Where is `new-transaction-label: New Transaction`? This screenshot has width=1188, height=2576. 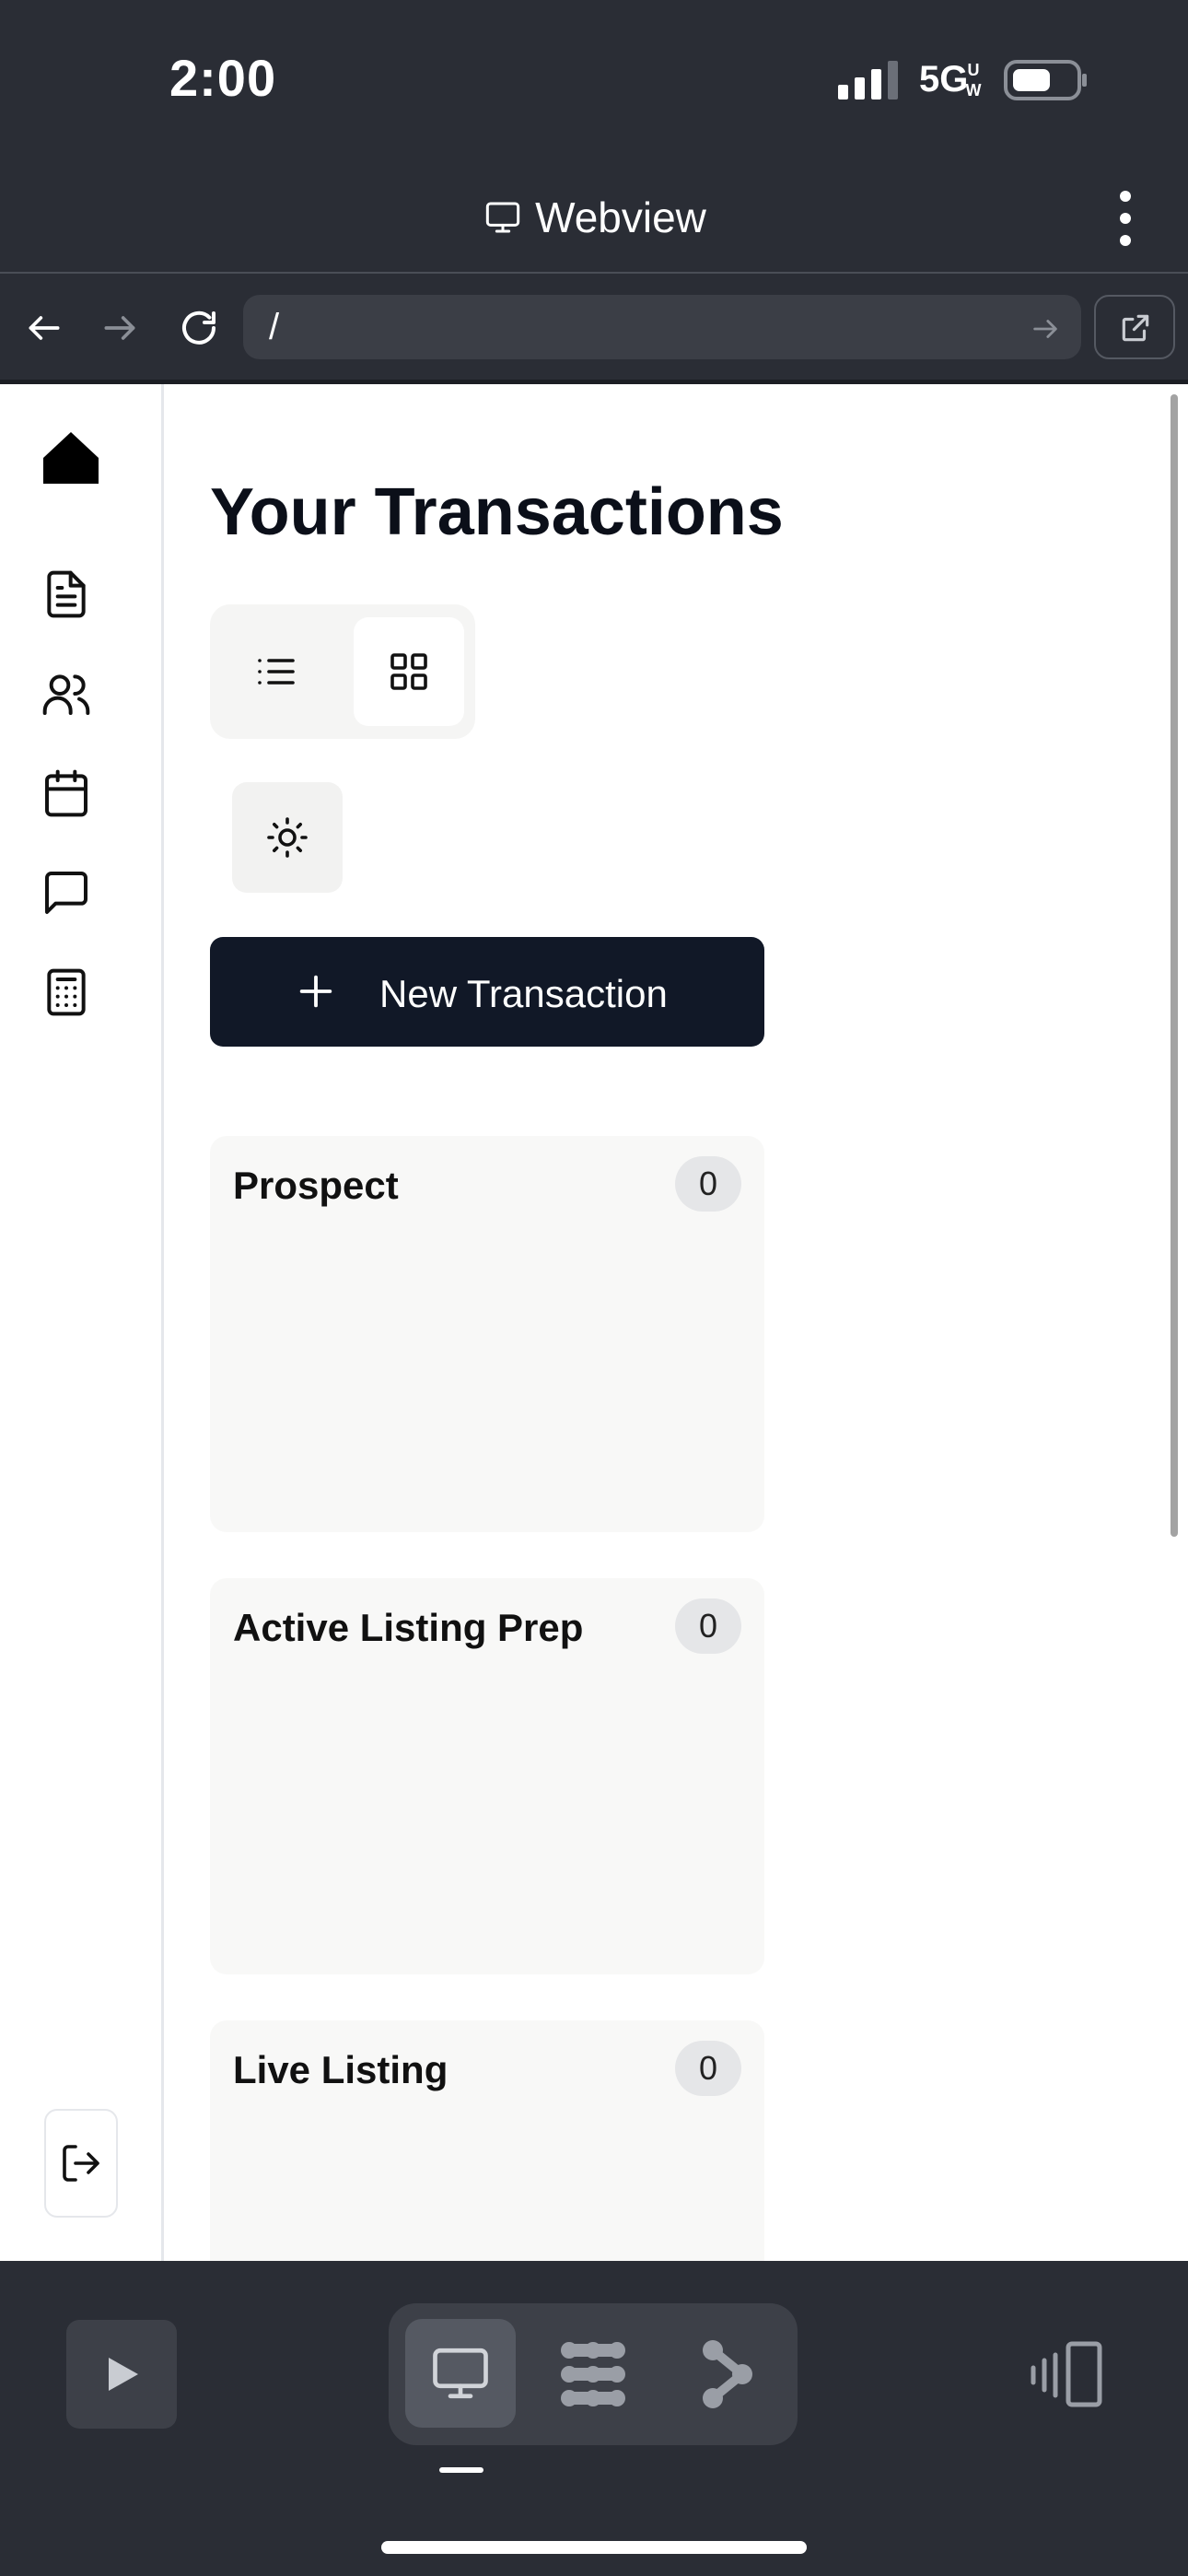 new-transaction-label: New Transaction is located at coordinates (523, 993).